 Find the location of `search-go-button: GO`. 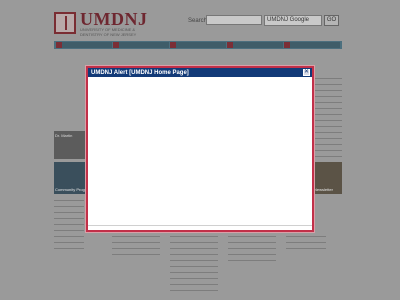

search-go-button: GO is located at coordinates (331, 20).